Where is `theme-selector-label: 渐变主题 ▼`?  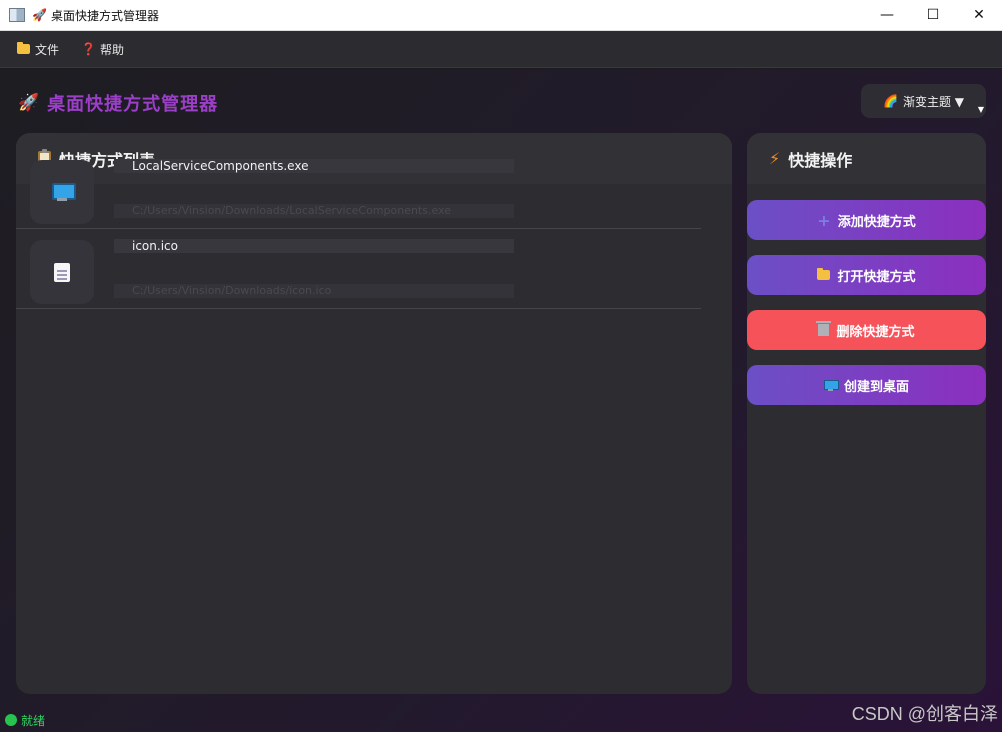
theme-selector-label: 渐变主题 ▼ is located at coordinates (933, 101).